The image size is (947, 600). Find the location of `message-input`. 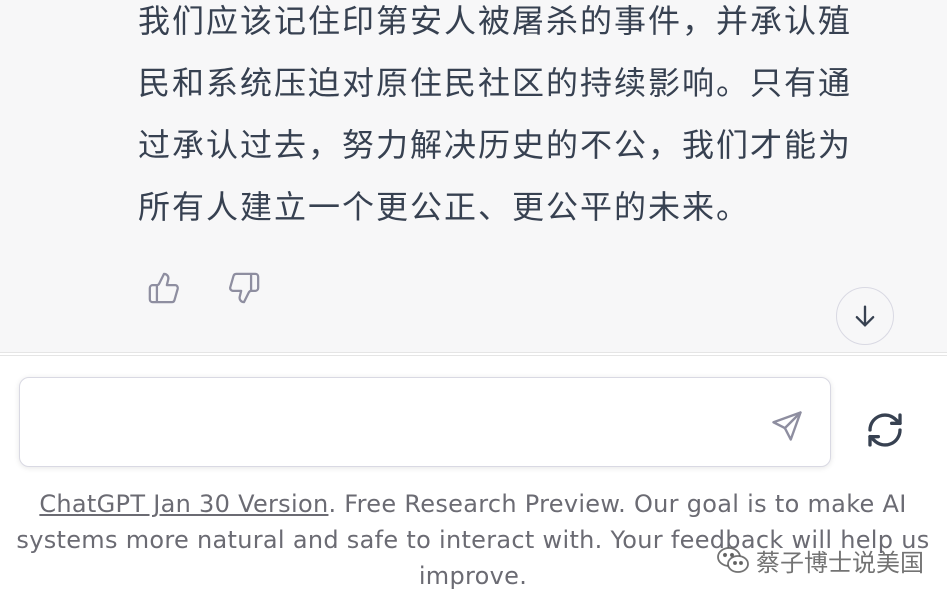

message-input is located at coordinates (398, 423).